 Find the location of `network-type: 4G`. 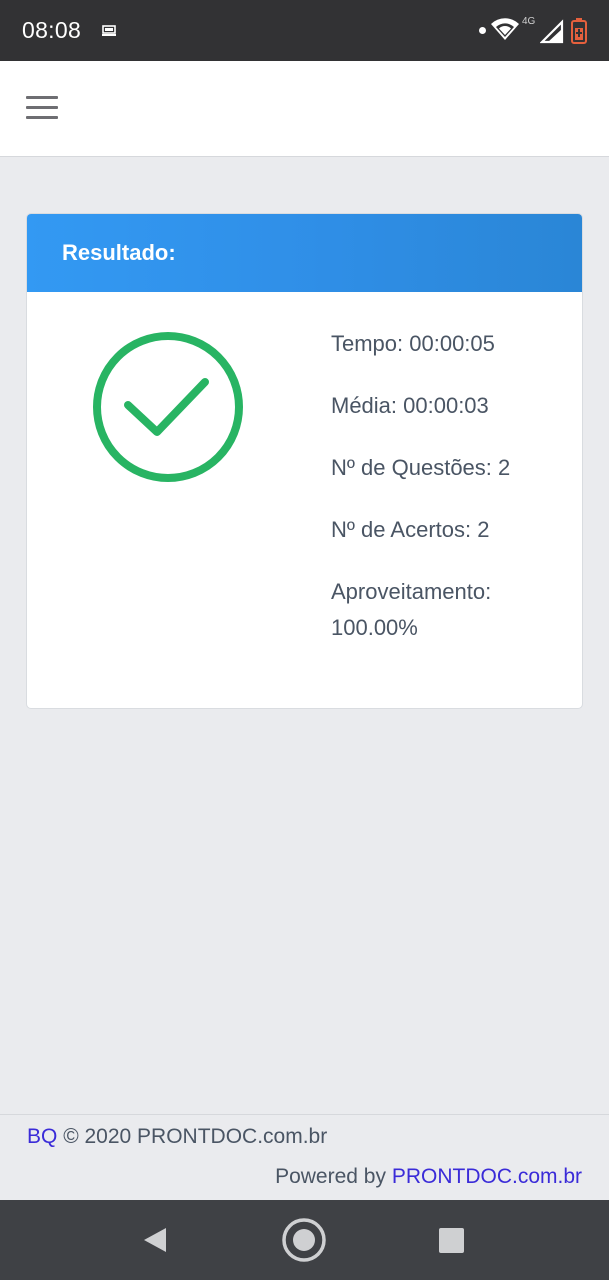

network-type: 4G is located at coordinates (529, 21).